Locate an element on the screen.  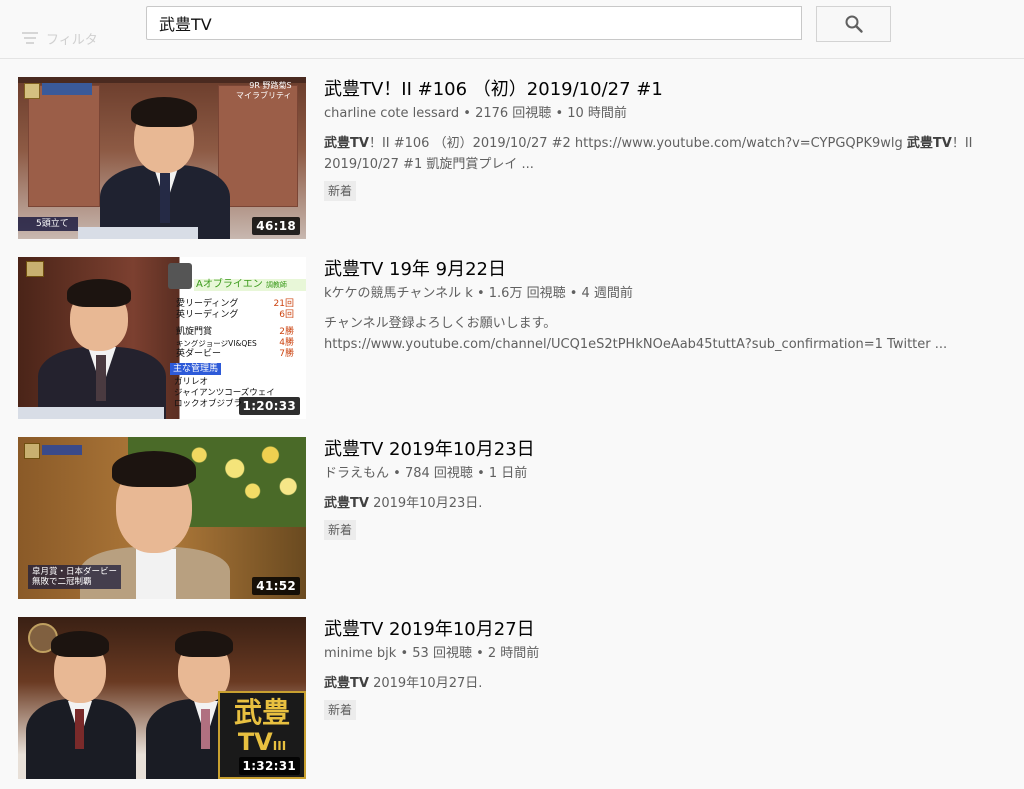
video-duration: 46:18 is located at coordinates (276, 226).